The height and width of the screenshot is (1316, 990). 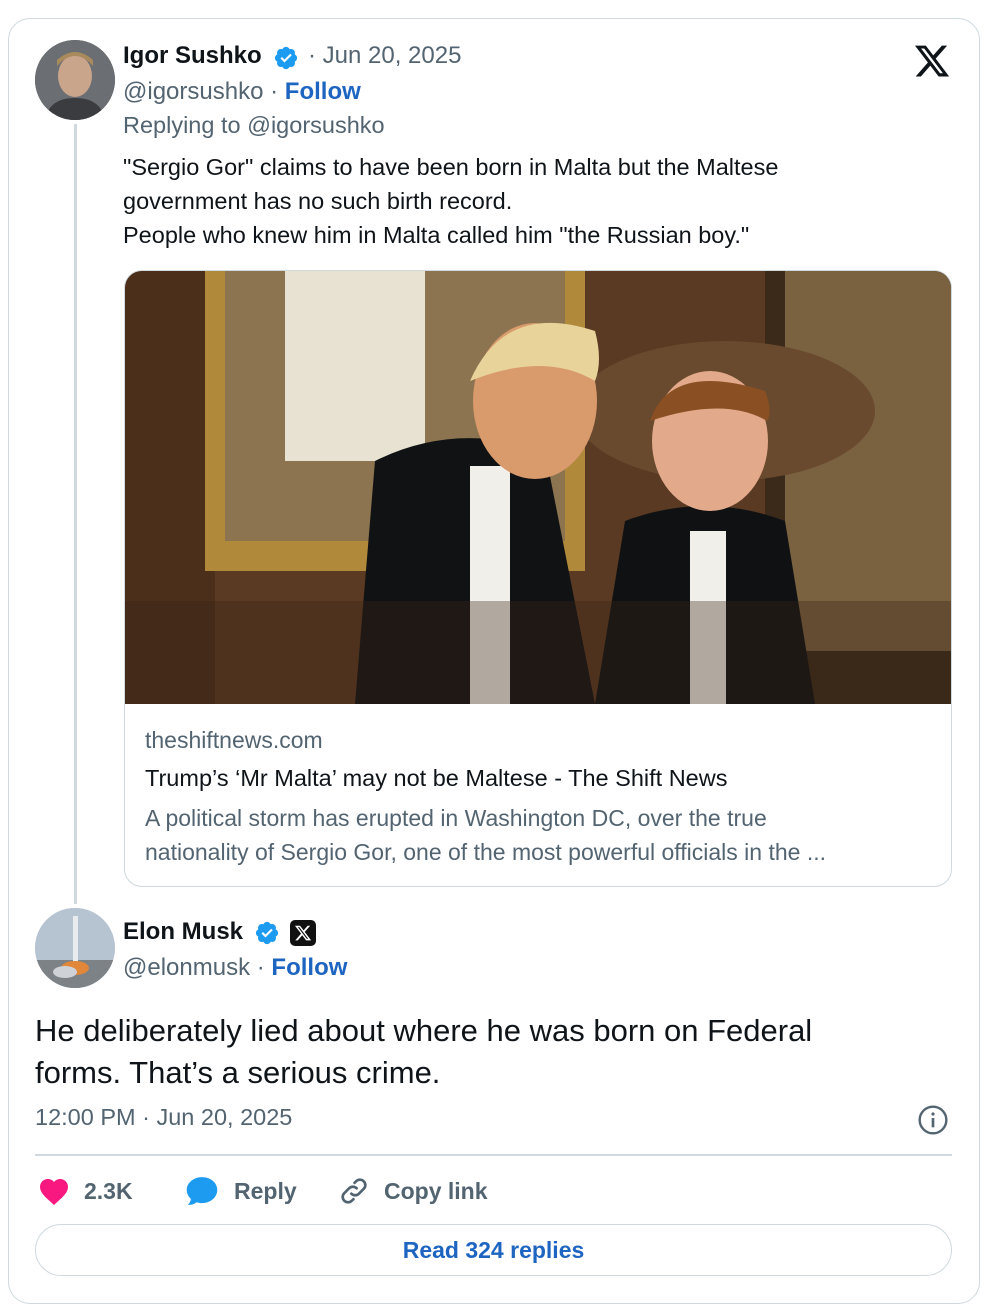 I want to click on like-count: 2.3K, so click(x=108, y=1190).